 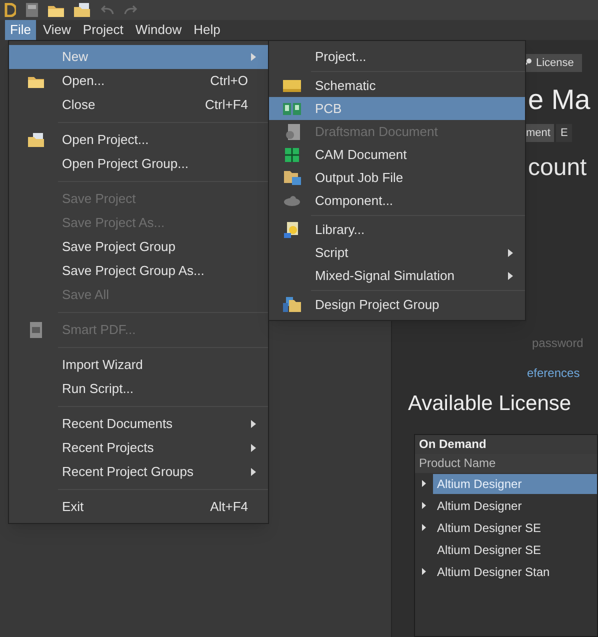 I want to click on table-row: Altium Designer, so click(x=515, y=506).